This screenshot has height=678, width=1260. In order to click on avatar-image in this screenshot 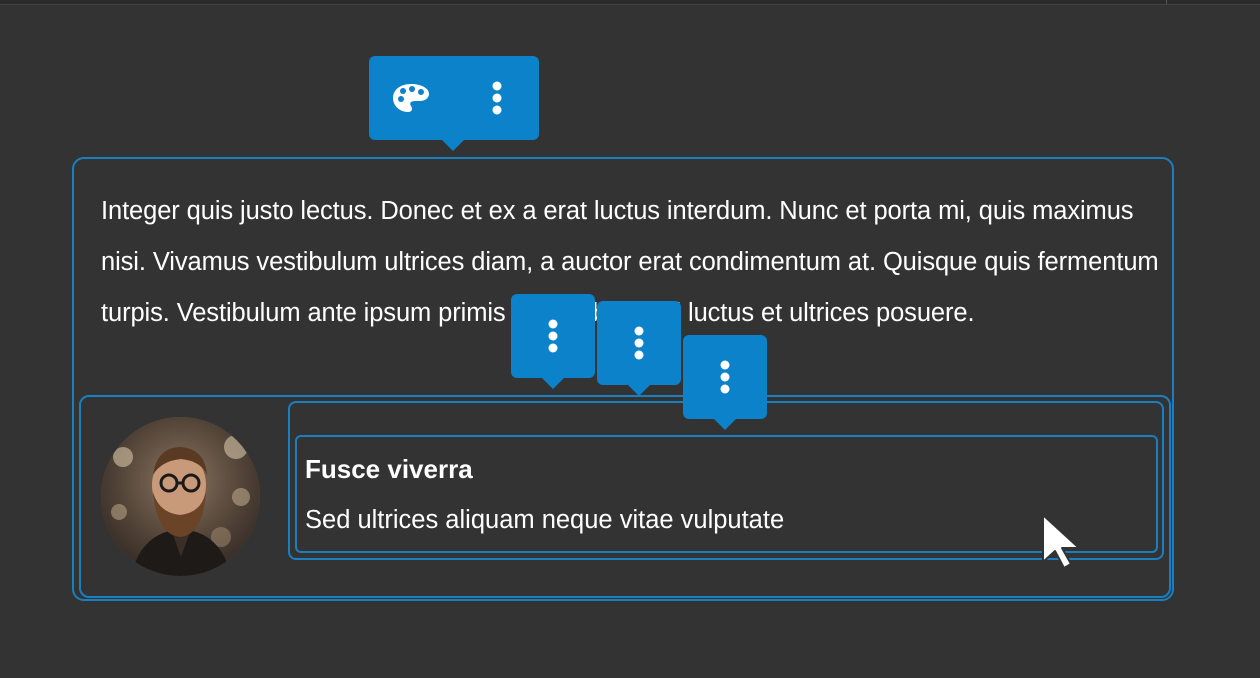, I will do `click(180, 496)`.